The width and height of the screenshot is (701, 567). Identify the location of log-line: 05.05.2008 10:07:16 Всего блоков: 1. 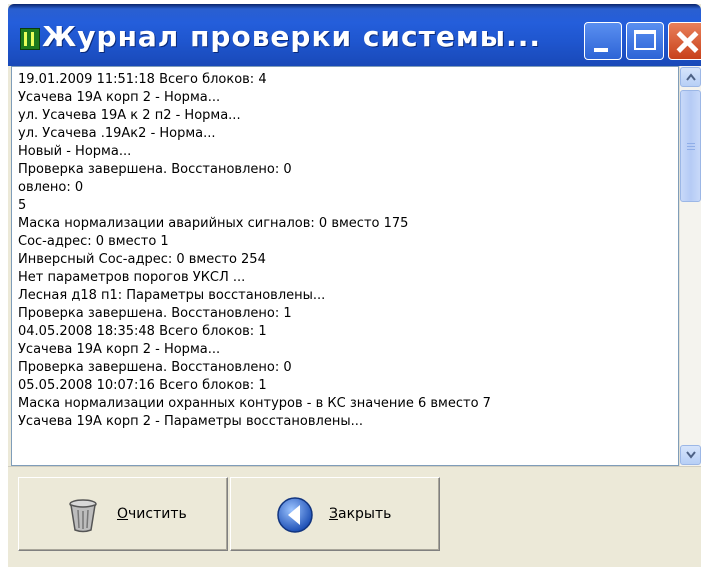
(142, 385).